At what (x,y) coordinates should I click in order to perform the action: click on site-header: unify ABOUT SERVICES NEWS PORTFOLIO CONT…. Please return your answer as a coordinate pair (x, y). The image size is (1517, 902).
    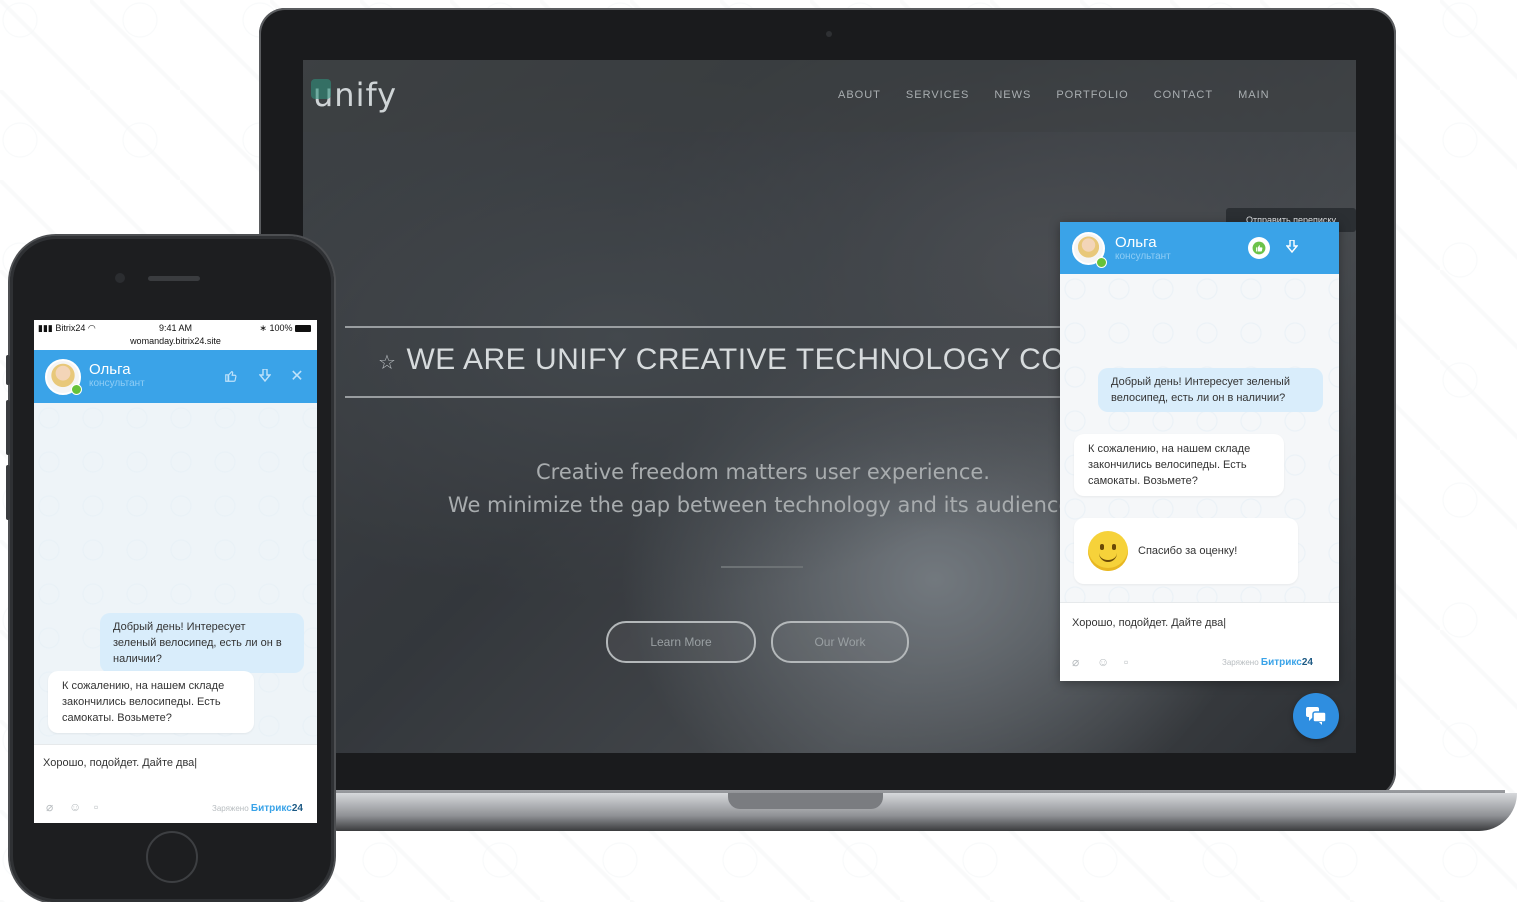
    Looking at the image, I should click on (829, 96).